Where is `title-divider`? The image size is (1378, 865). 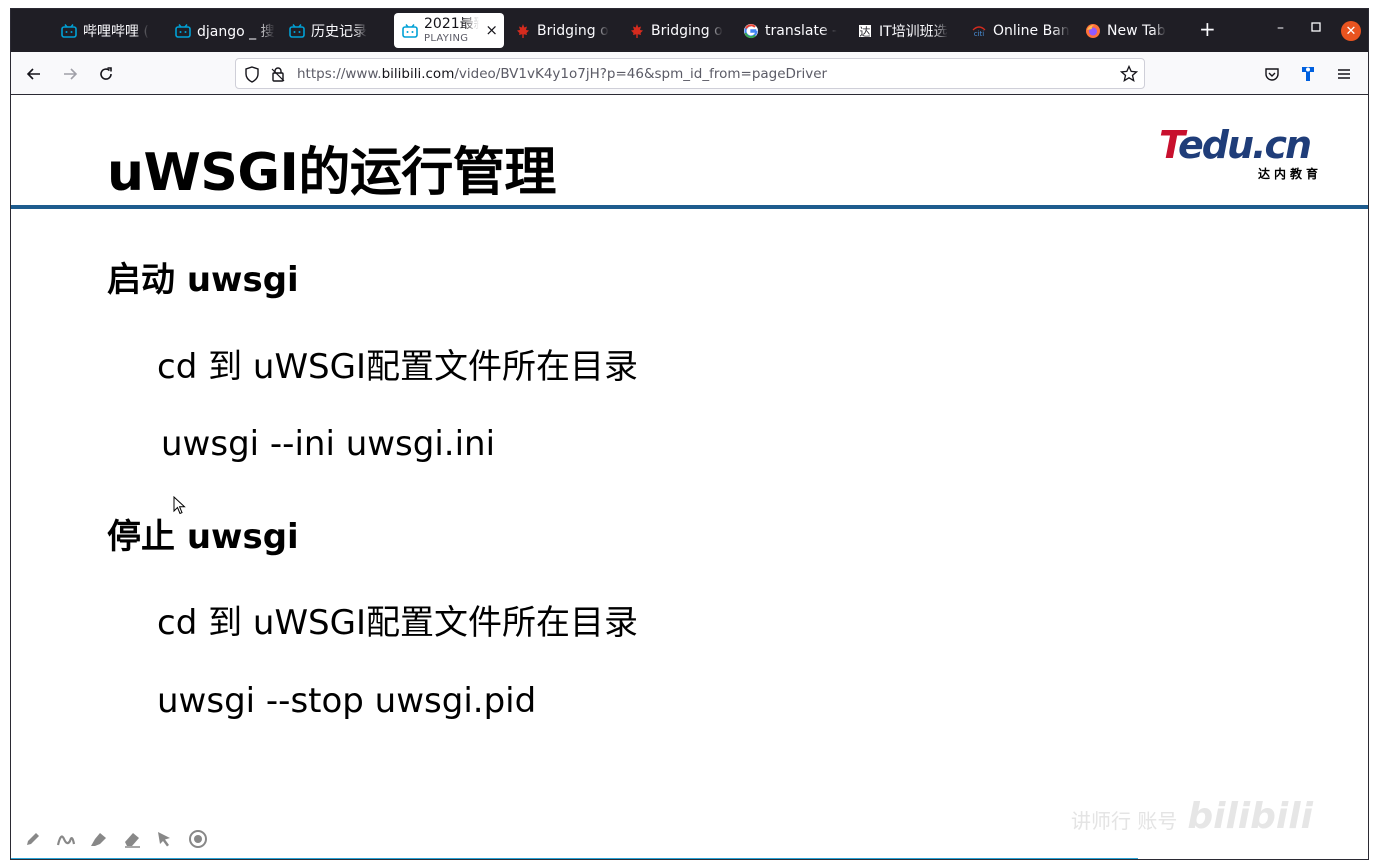
title-divider is located at coordinates (689, 207).